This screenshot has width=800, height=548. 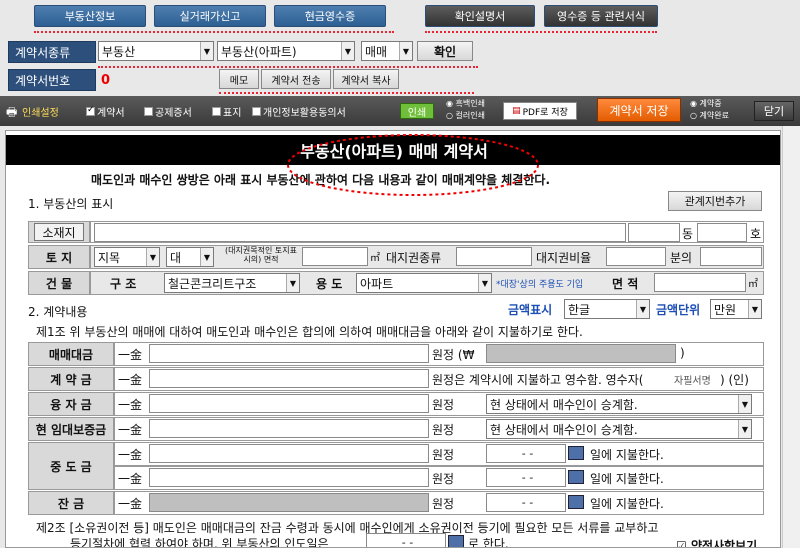 I want to click on deal-type-select: 매매 ▼, so click(x=387, y=51).